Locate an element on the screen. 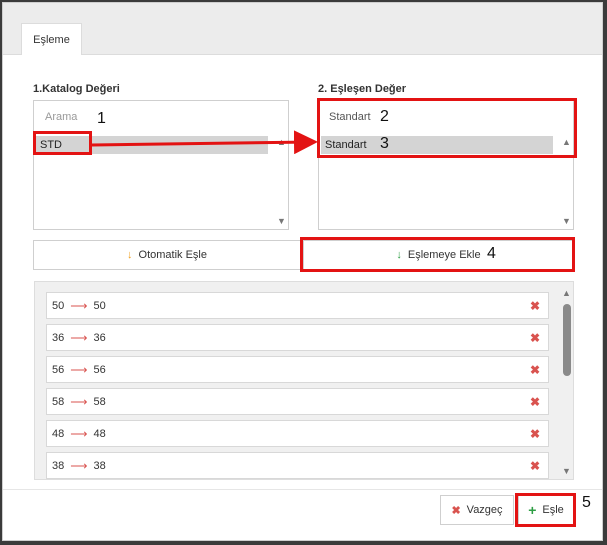 The width and height of the screenshot is (607, 545). annotation-number-1: 1 is located at coordinates (101, 118).